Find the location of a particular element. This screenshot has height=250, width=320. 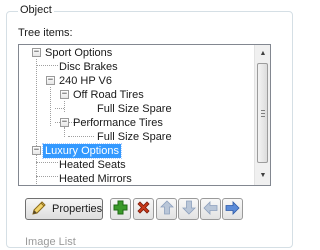

tree-node-label: Luxury Options is located at coordinates (82, 151).